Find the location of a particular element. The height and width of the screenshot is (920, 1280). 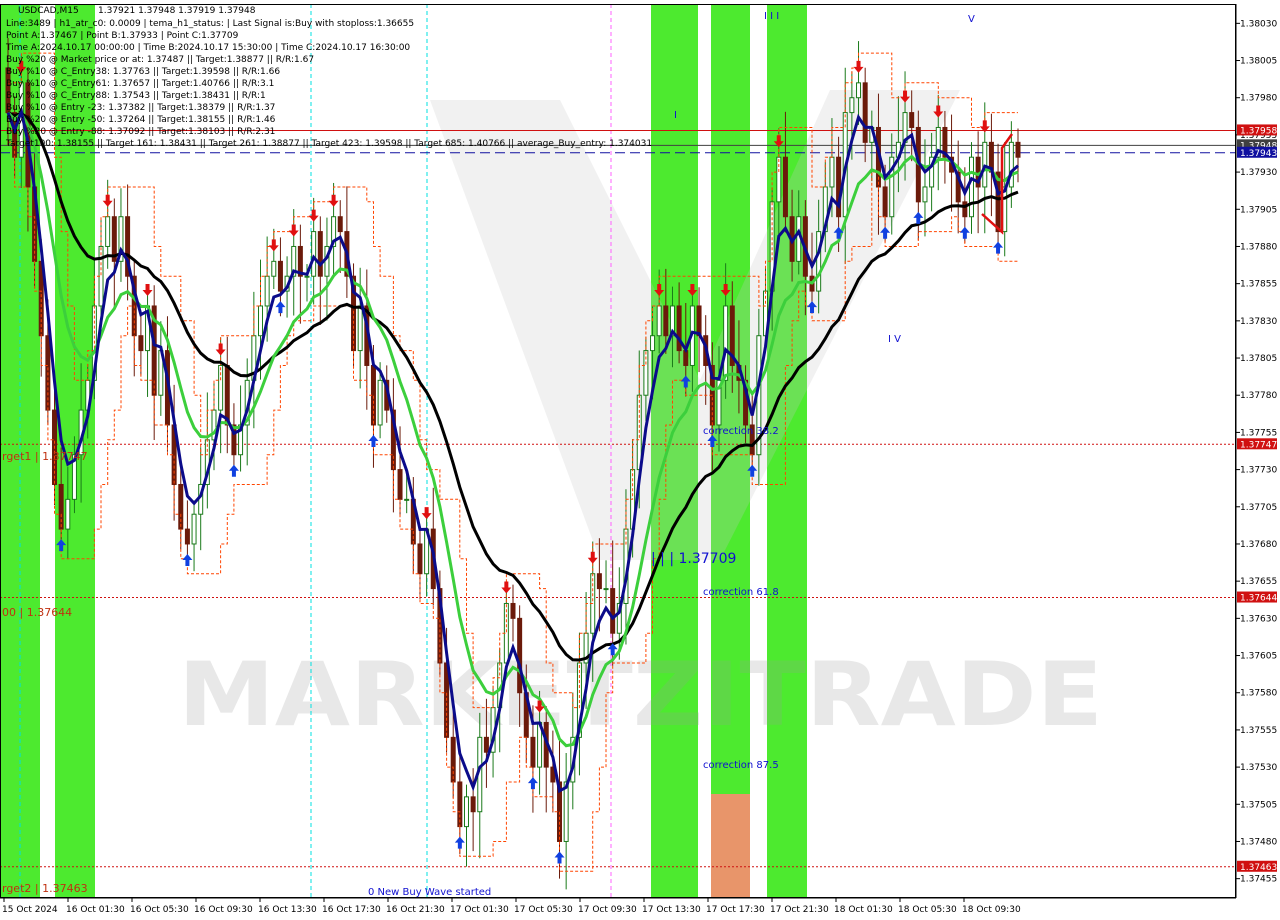

price-tick-label: 1.37580 is located at coordinates (1258, 694).